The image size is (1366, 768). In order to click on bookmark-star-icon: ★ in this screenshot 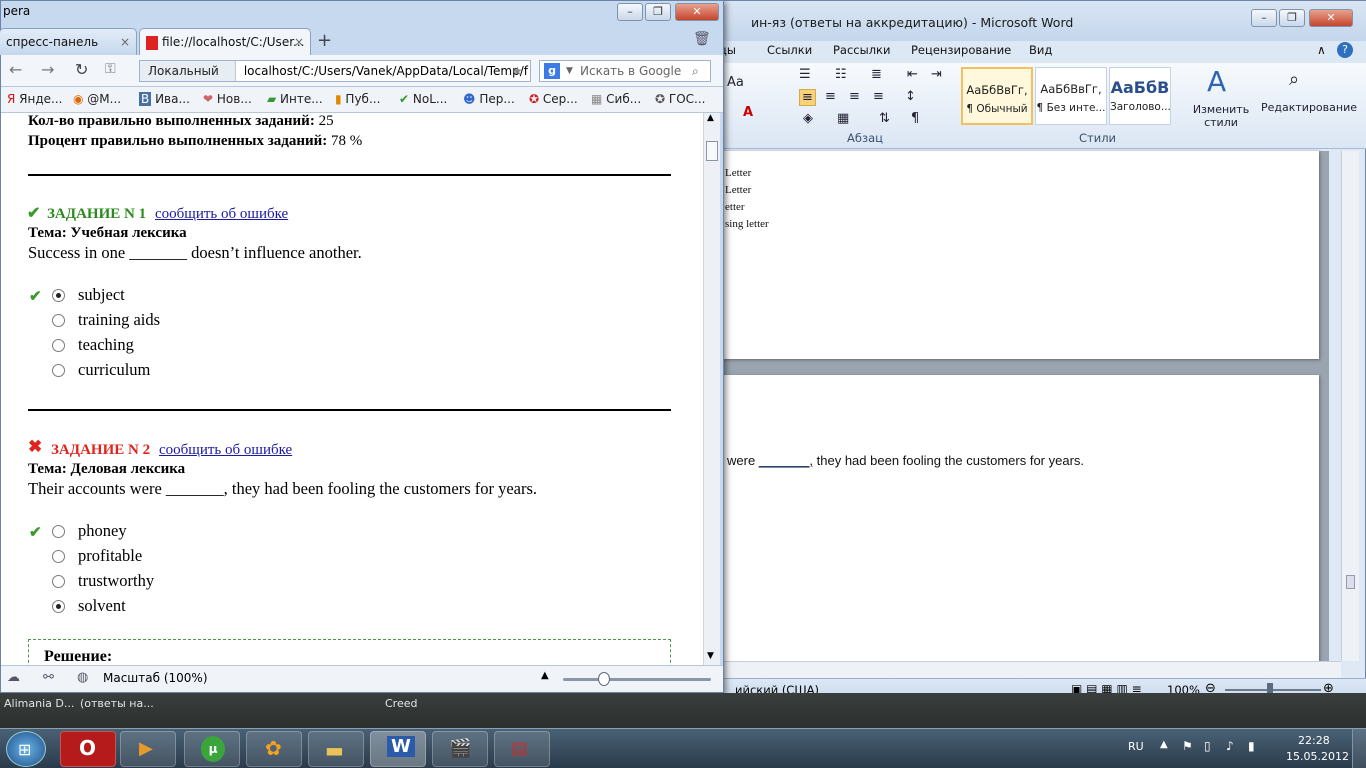, I will do `click(517, 71)`.